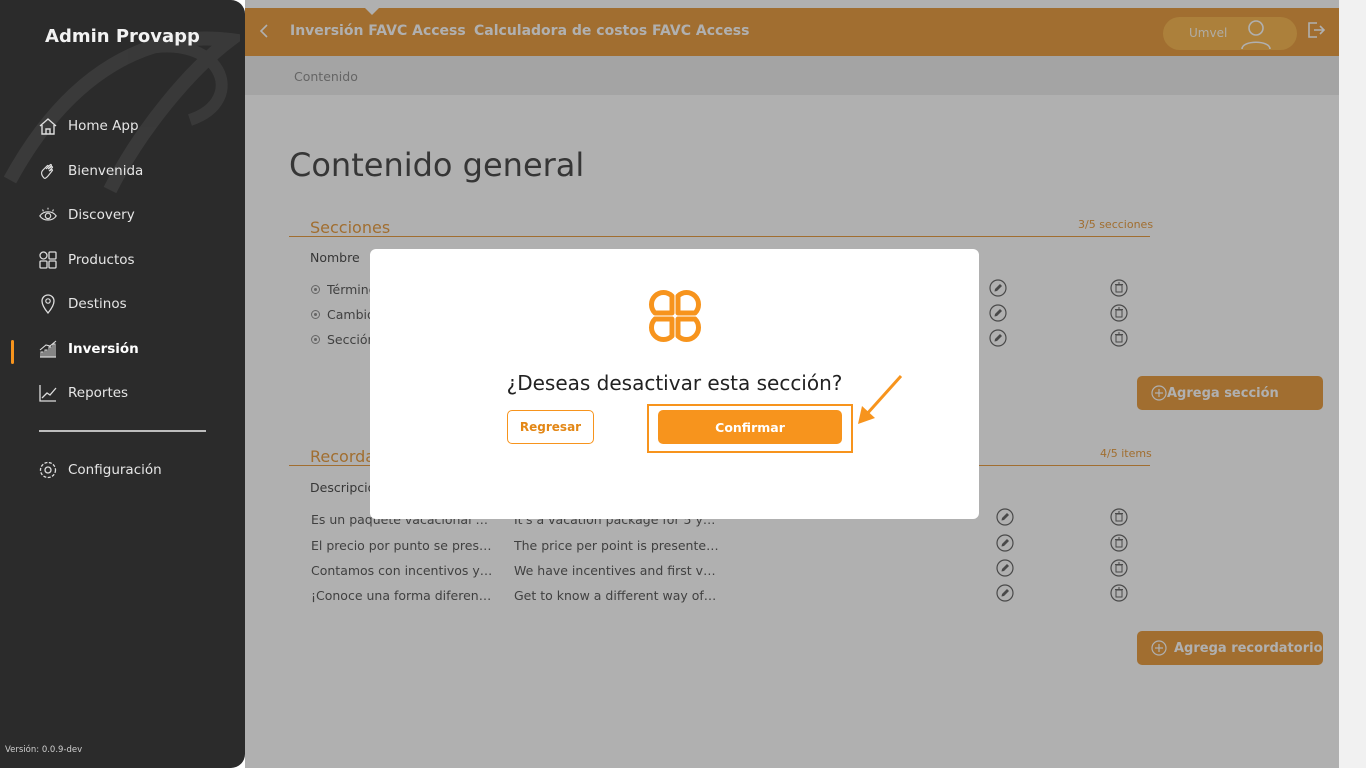 Image resolution: width=1366 pixels, height=768 pixels. I want to click on sidebar-item-label: Reportes, so click(98, 393).